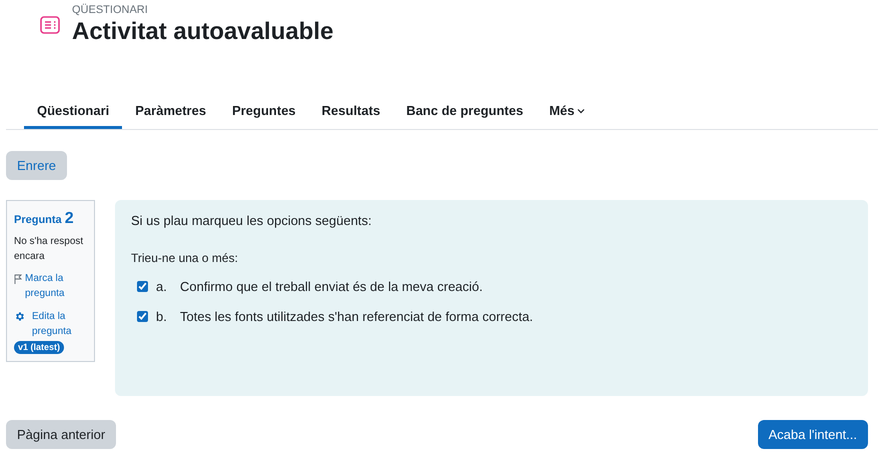 This screenshot has width=884, height=457. I want to click on page-title: Activitat autoavaluable, so click(203, 32).